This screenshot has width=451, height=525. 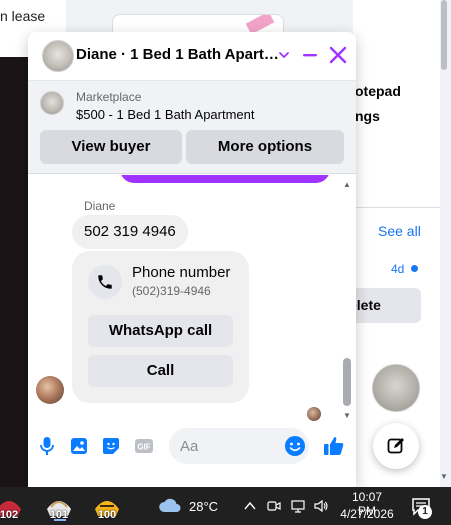 I want to click on taskbar: 102 101 100 28°C 10:07 PM 4/27/2026 1, so click(x=225, y=506).